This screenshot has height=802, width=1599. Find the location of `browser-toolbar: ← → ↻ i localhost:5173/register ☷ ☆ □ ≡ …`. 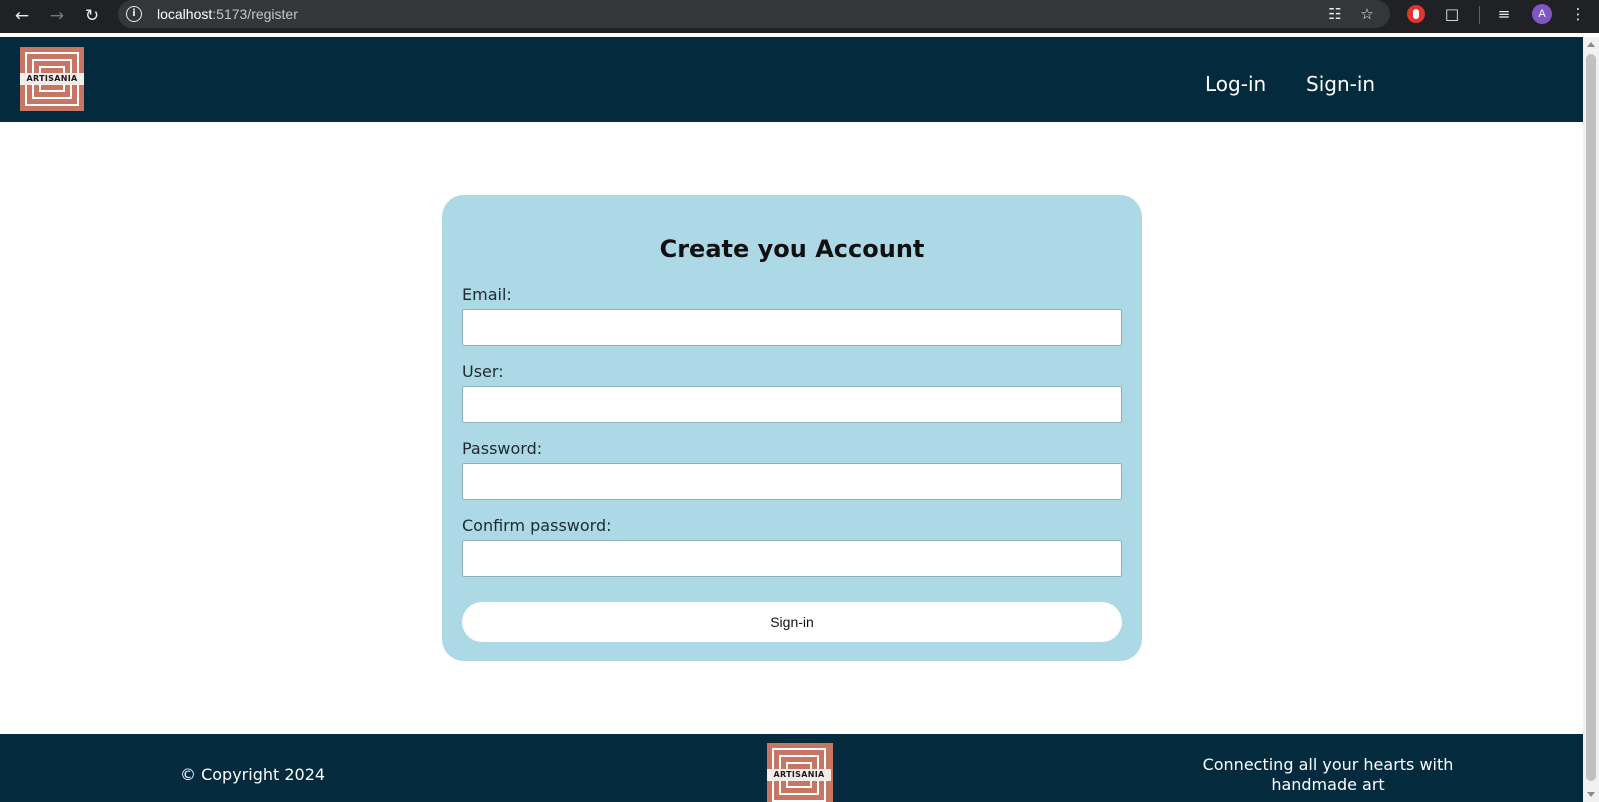

browser-toolbar: ← → ↻ i localhost:5173/register ☷ ☆ □ ≡ … is located at coordinates (799, 16).